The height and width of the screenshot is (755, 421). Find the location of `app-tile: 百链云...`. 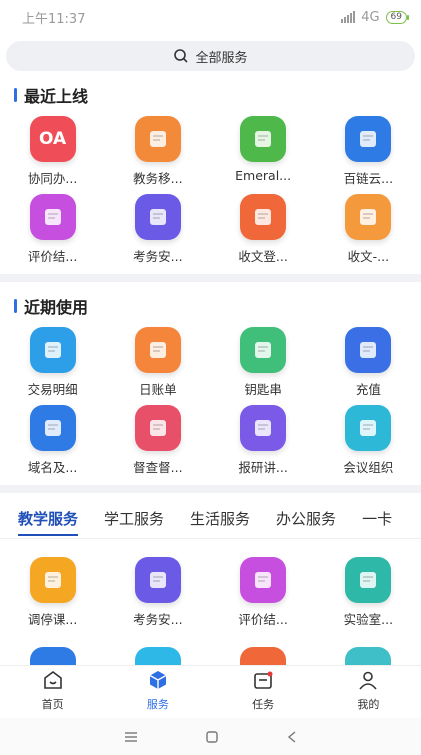

app-tile: 百链云... is located at coordinates (368, 151).